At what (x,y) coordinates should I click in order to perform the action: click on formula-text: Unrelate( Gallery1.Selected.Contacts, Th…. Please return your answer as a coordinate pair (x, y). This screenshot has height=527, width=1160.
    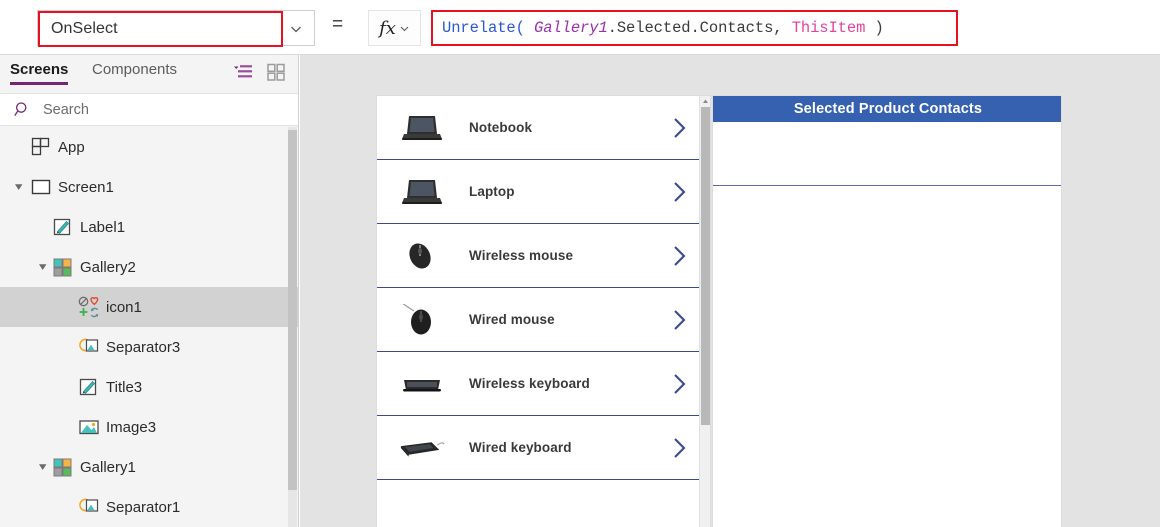
    Looking at the image, I should click on (663, 28).